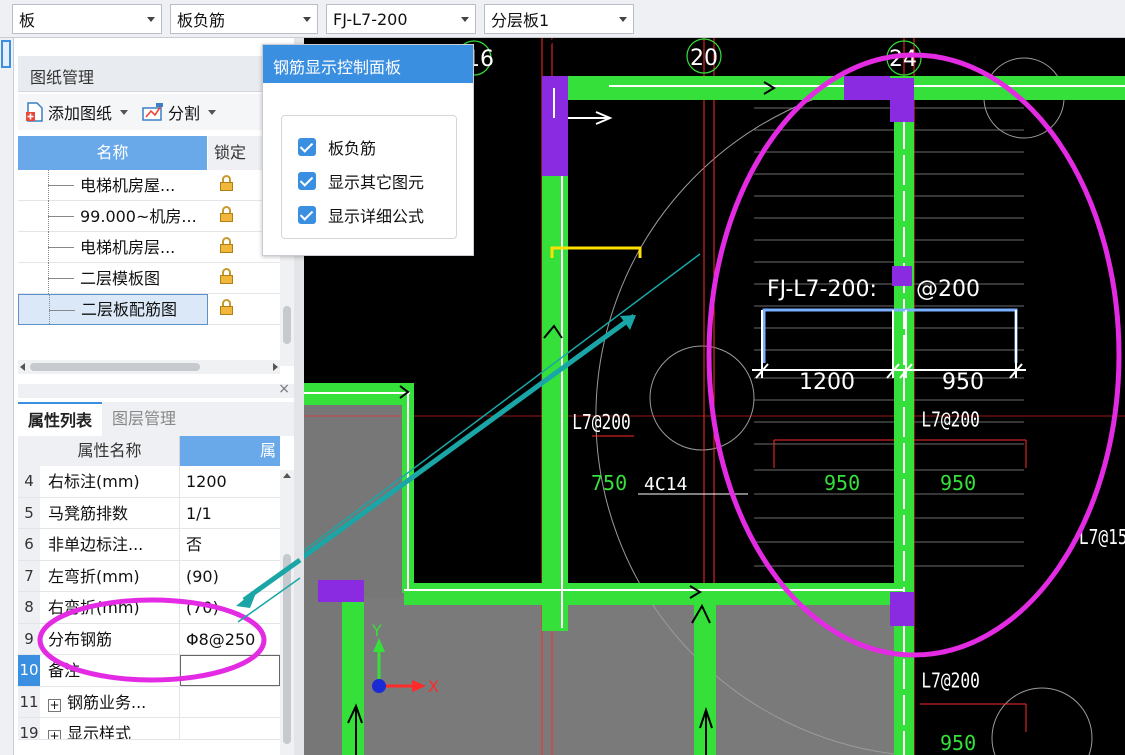 The image size is (1125, 755). Describe the element at coordinates (230, 481) in the screenshot. I see `property-value: 1200` at that location.